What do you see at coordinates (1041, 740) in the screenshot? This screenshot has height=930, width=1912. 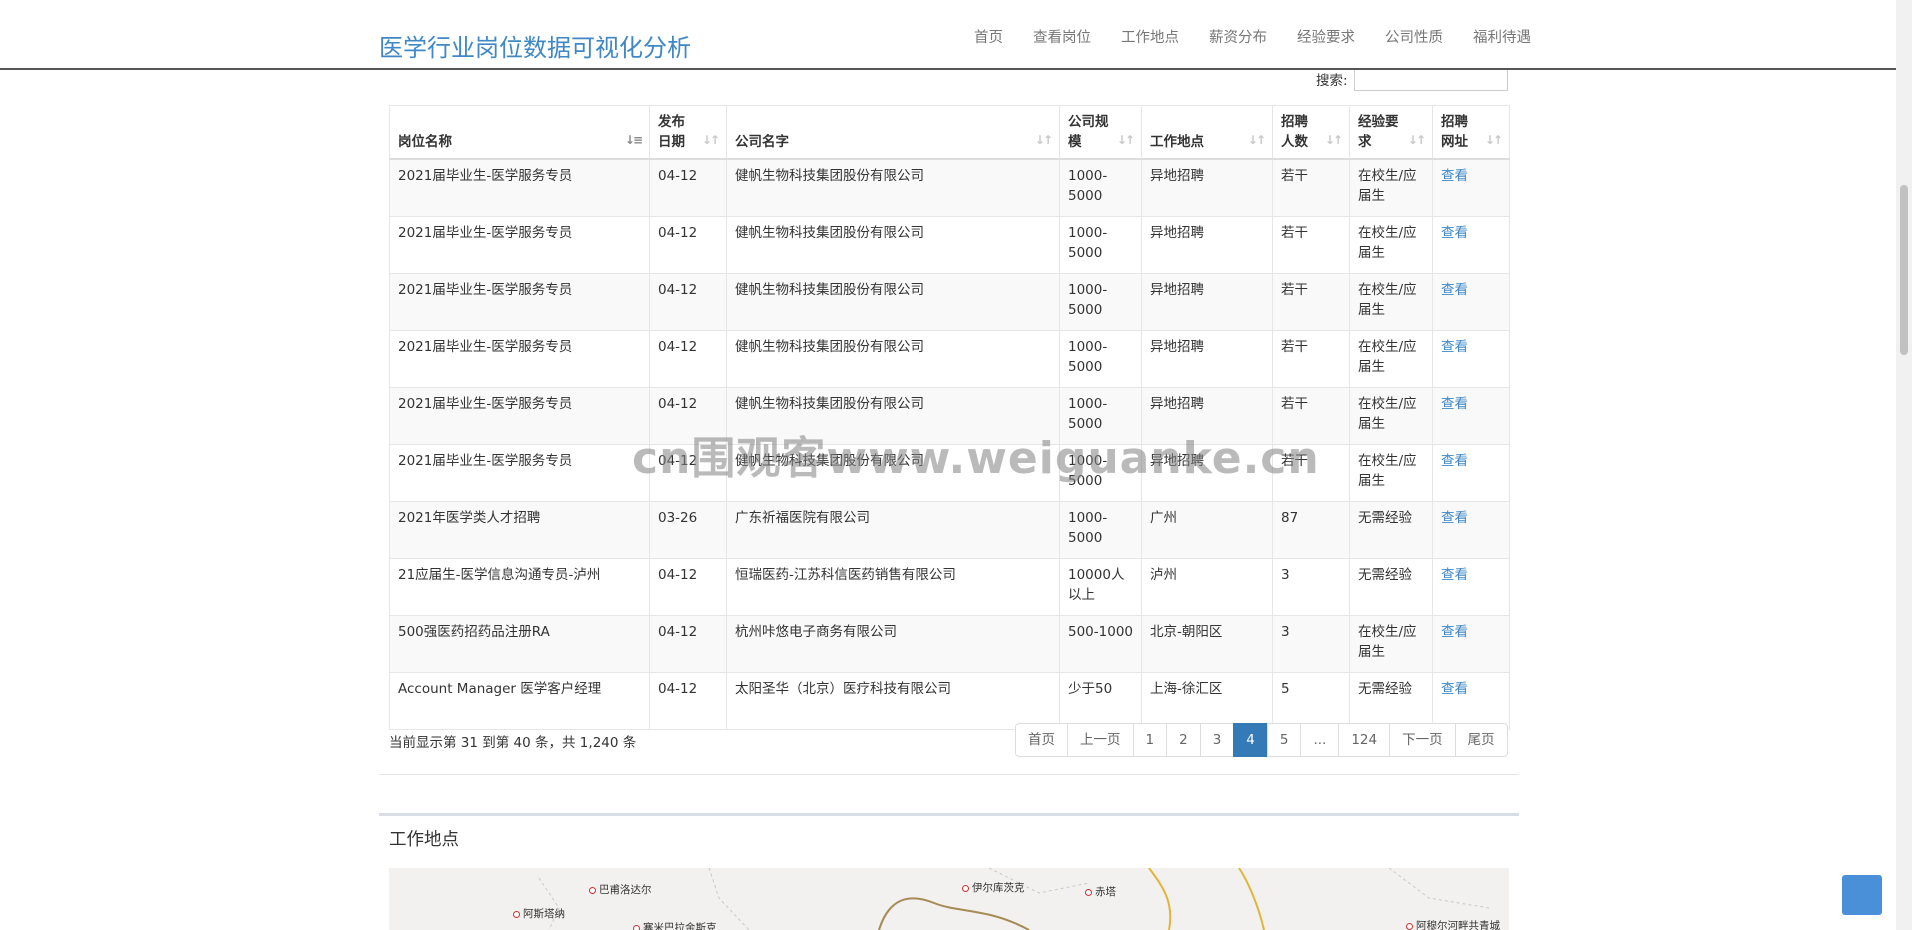 I see `first-page-button: 首页` at bounding box center [1041, 740].